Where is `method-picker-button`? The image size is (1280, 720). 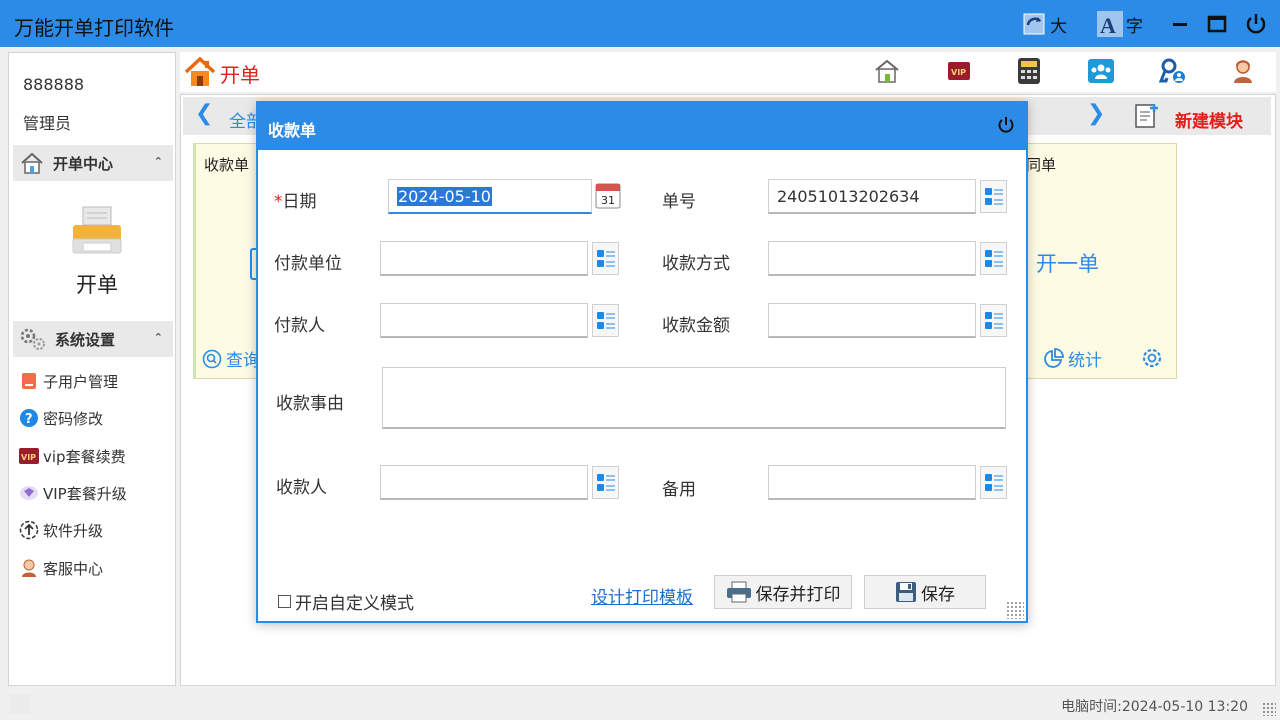
method-picker-button is located at coordinates (993, 258).